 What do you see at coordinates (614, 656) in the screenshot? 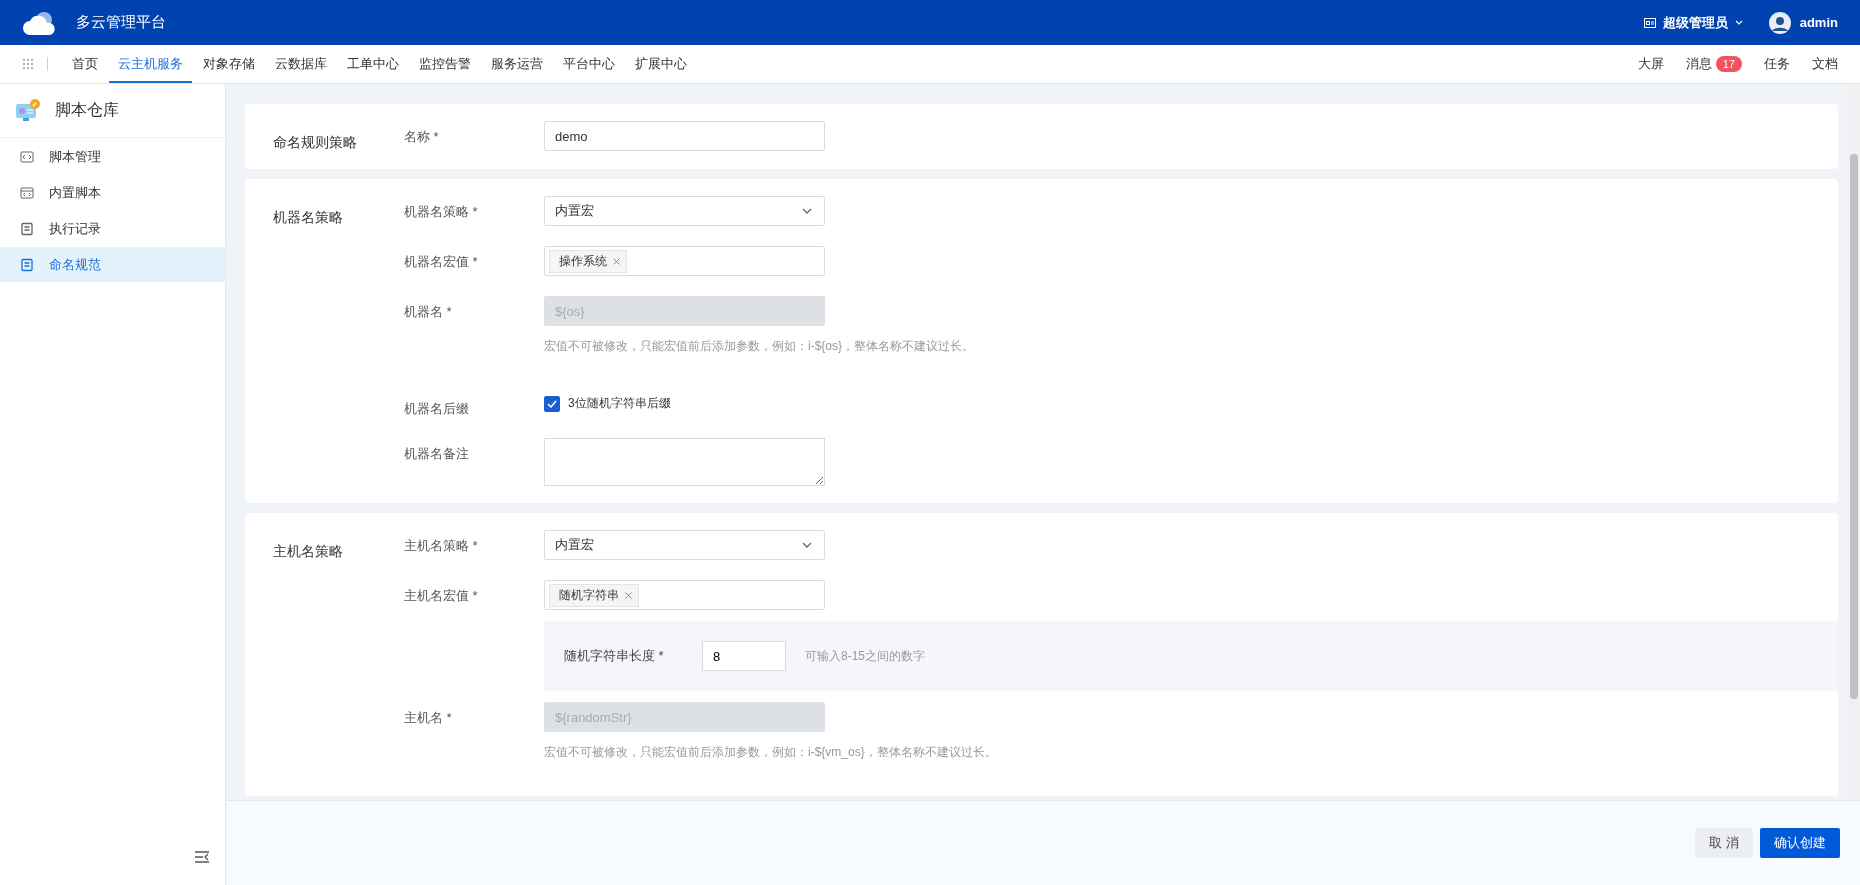
I see `field-label: 随机字符串长度 *` at bounding box center [614, 656].